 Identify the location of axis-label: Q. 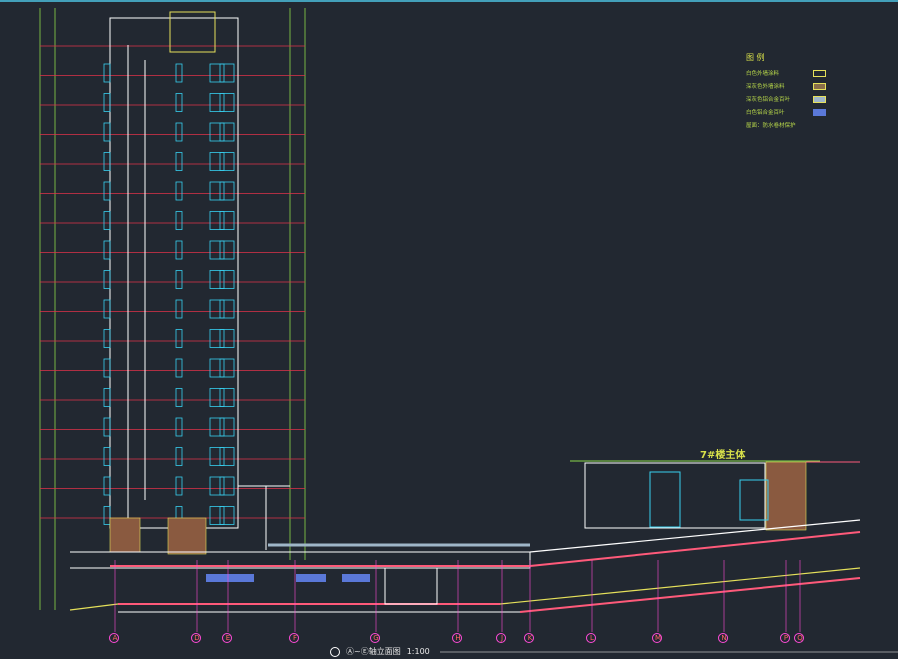
(800, 638).